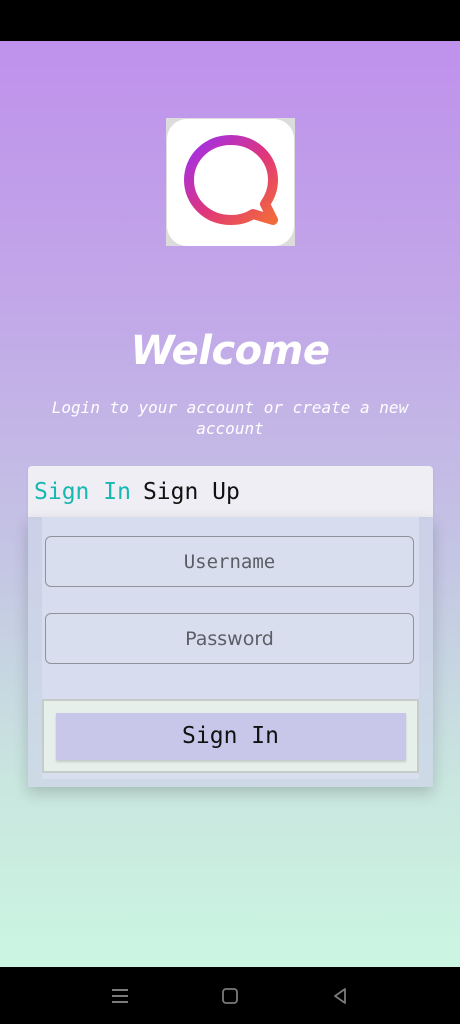 The width and height of the screenshot is (460, 1024). Describe the element at coordinates (230, 351) in the screenshot. I see `welcome-title: Welcome` at that location.